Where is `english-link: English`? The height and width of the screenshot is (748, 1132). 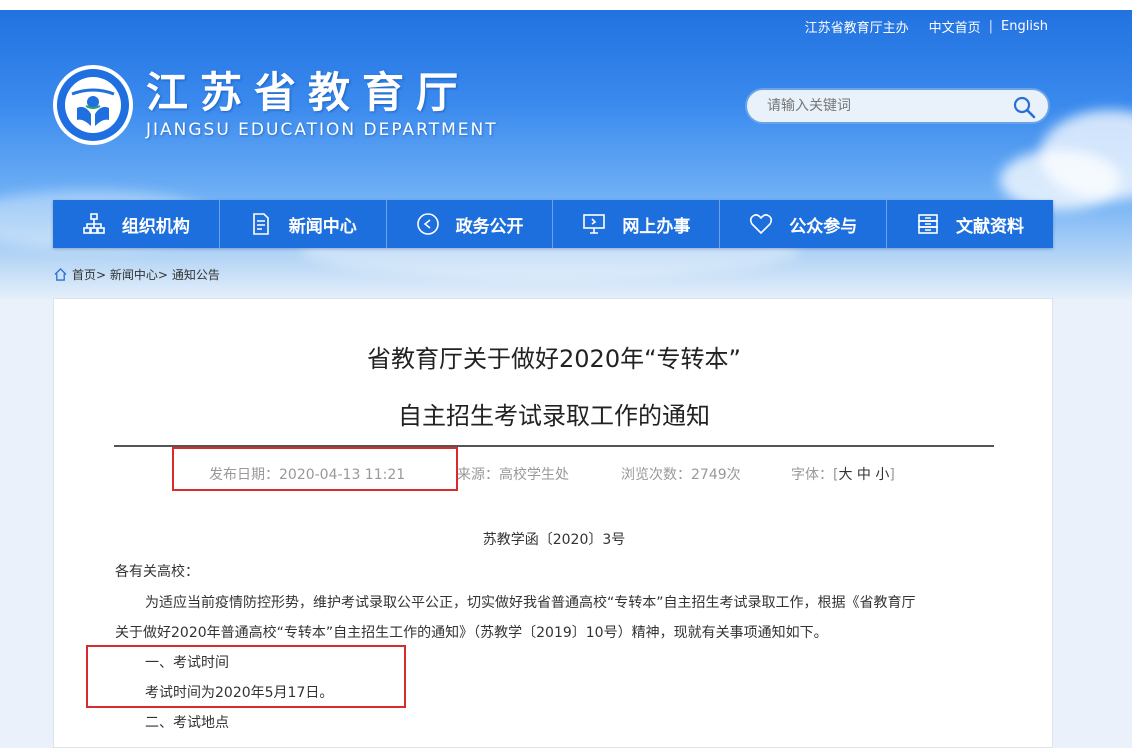
english-link: English is located at coordinates (1024, 26).